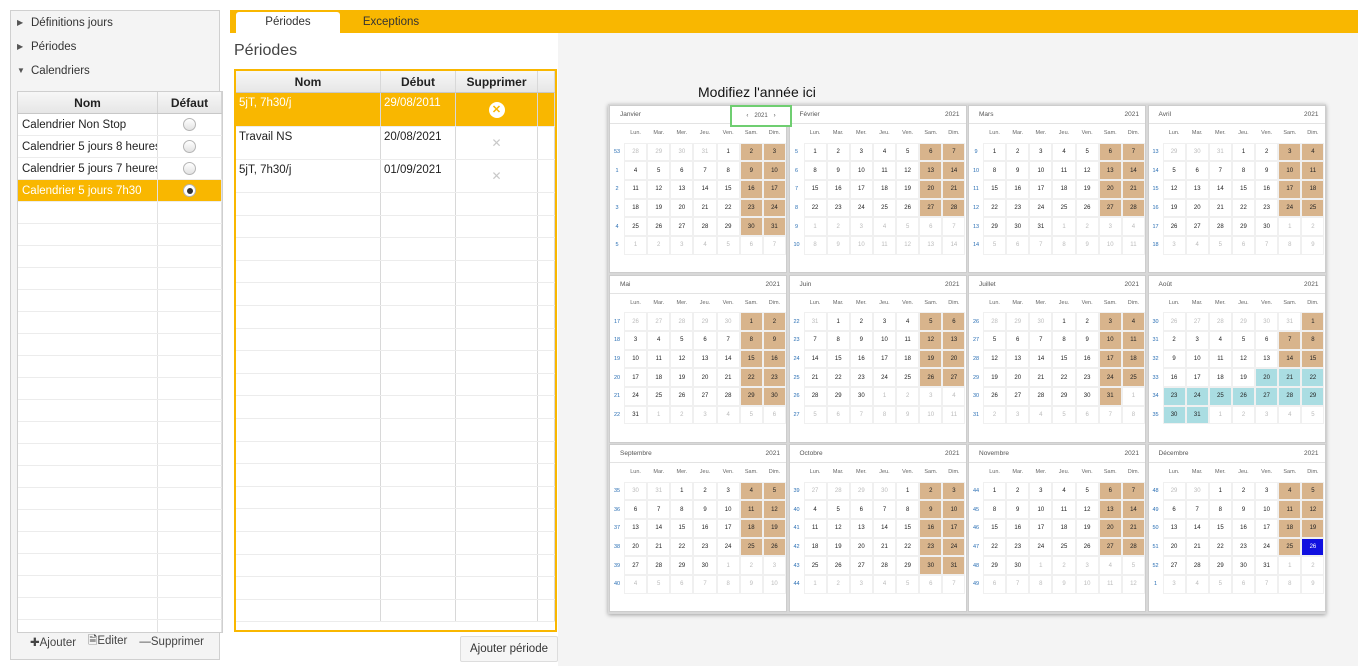 Image resolution: width=1368 pixels, height=668 pixels. I want to click on day-cell: 8, so click(884, 415).